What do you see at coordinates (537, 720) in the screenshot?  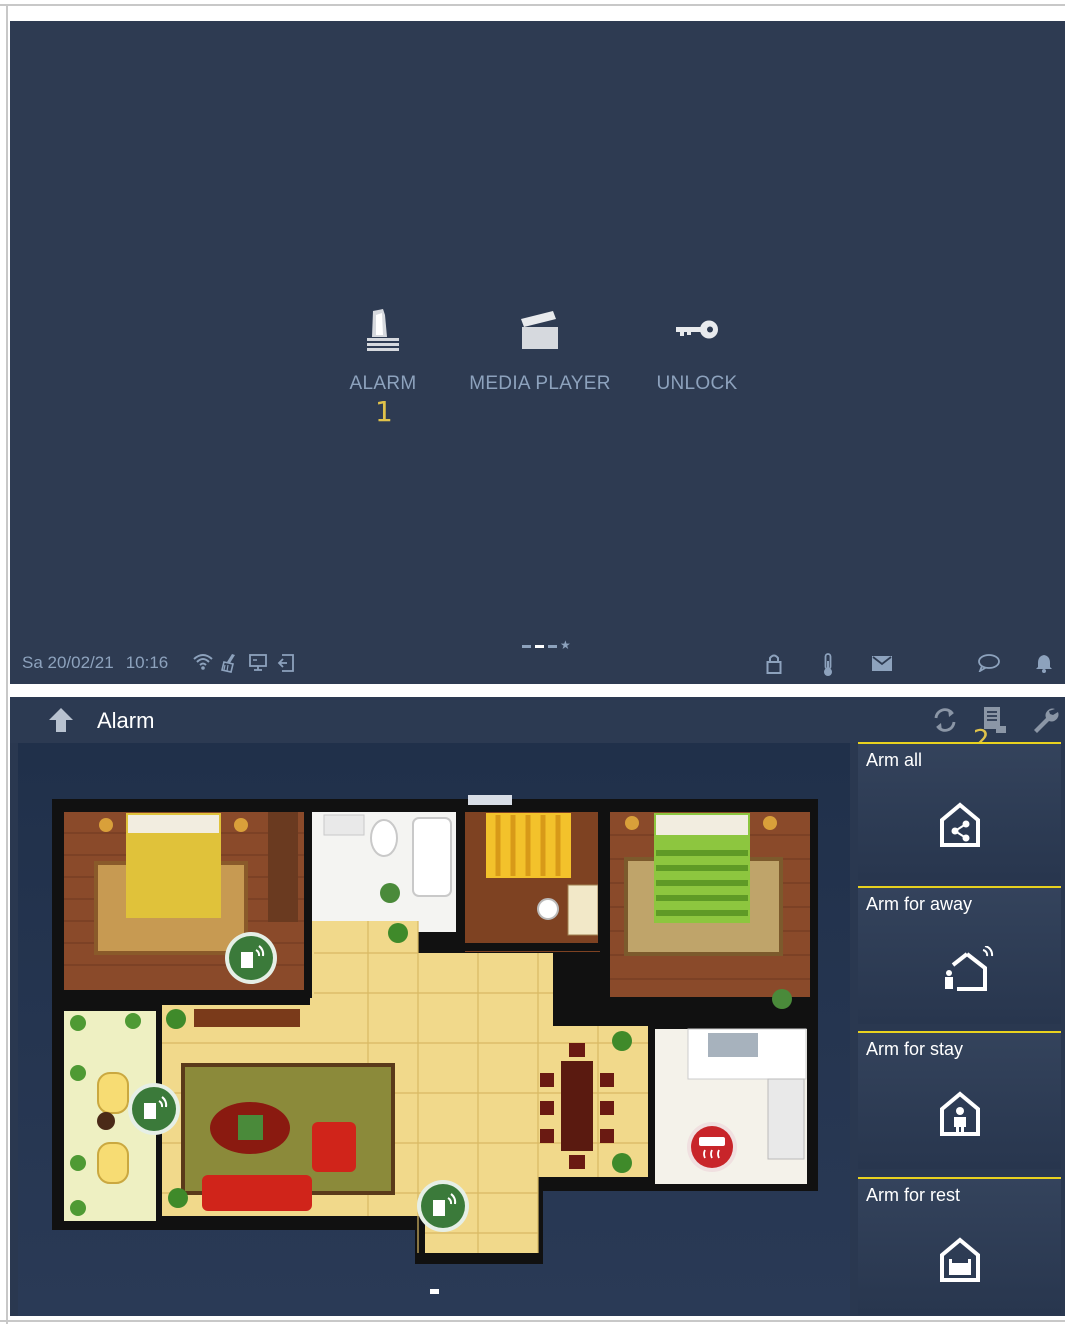 I see `alarm-header: Alarm` at bounding box center [537, 720].